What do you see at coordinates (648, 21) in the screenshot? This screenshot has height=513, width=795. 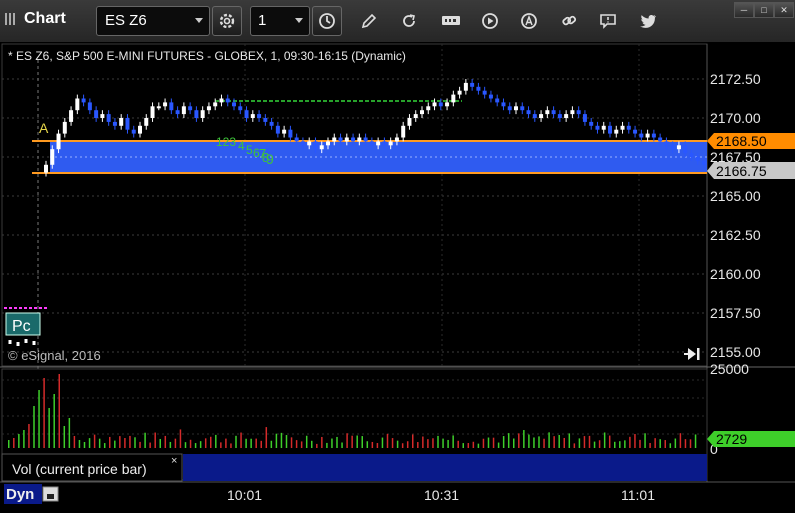 I see `twitter-button` at bounding box center [648, 21].